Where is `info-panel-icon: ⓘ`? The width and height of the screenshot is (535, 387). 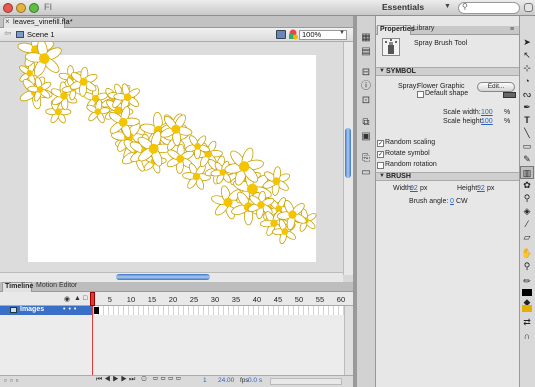
info-panel-icon: ⓘ is located at coordinates (366, 87).